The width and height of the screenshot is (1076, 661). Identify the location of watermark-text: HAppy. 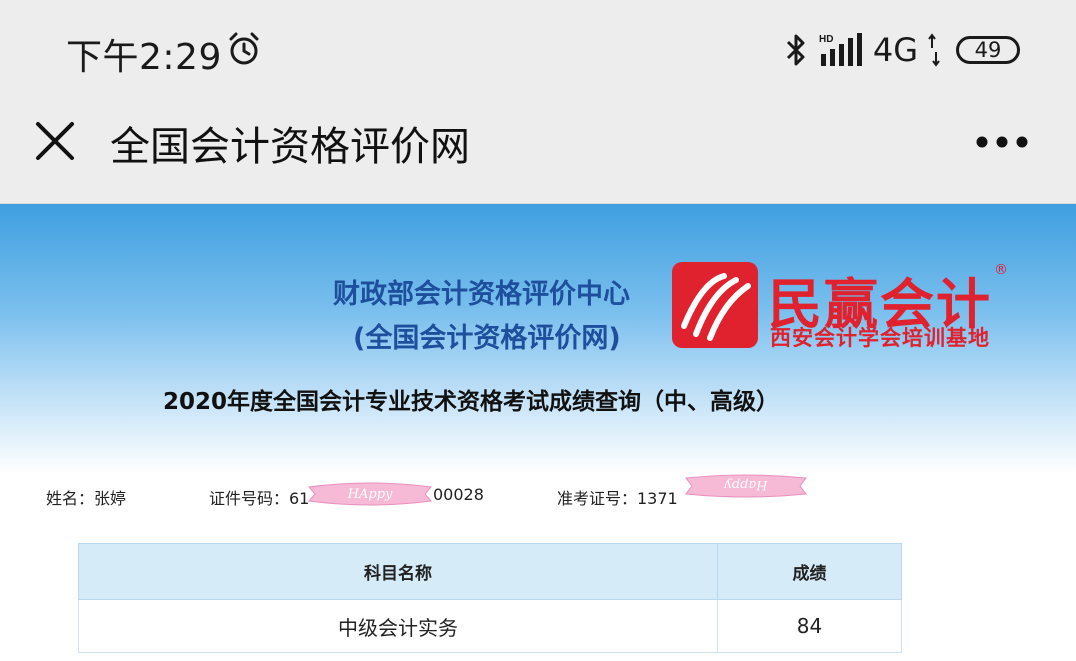
(370, 494).